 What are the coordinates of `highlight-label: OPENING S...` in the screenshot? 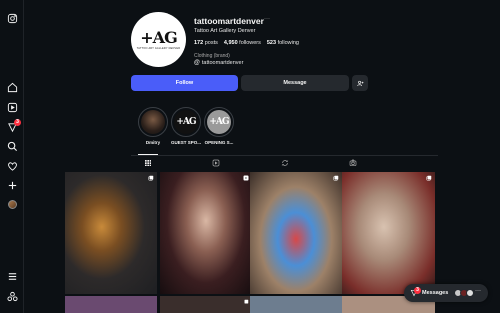 It's located at (219, 142).